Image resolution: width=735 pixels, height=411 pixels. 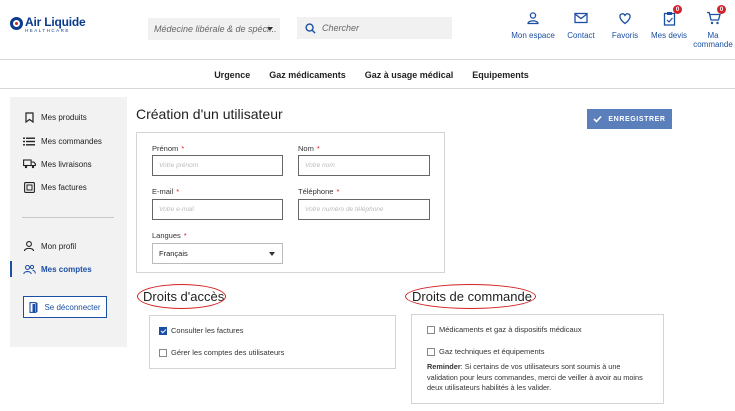 I want to click on logout-button: Se déconnecter, so click(x=65, y=307).